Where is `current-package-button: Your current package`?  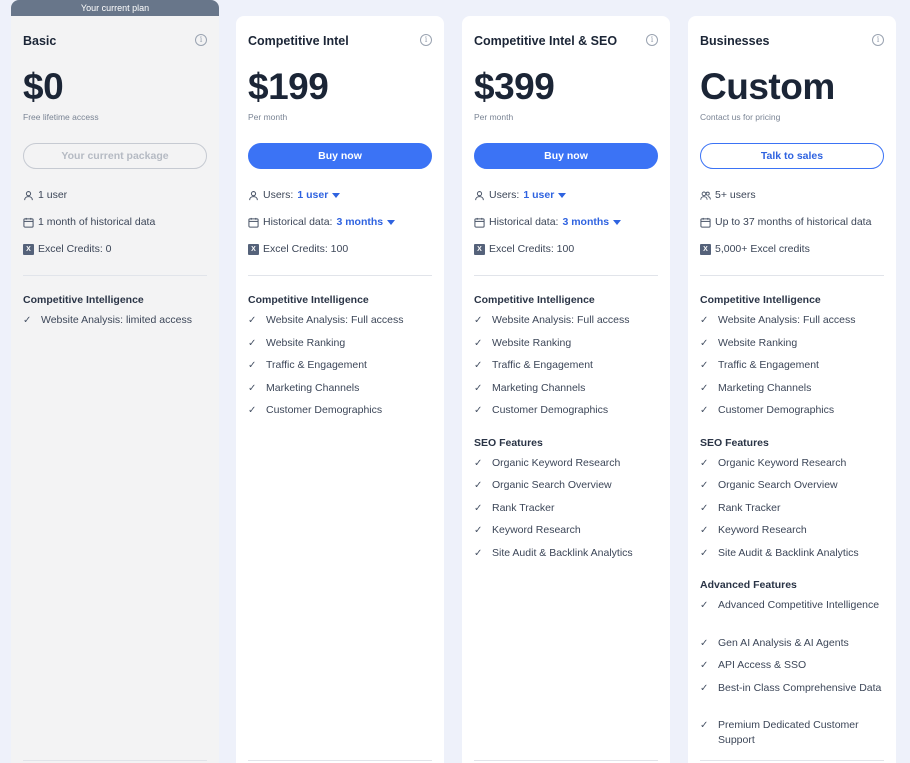
current-package-button: Your current package is located at coordinates (115, 156).